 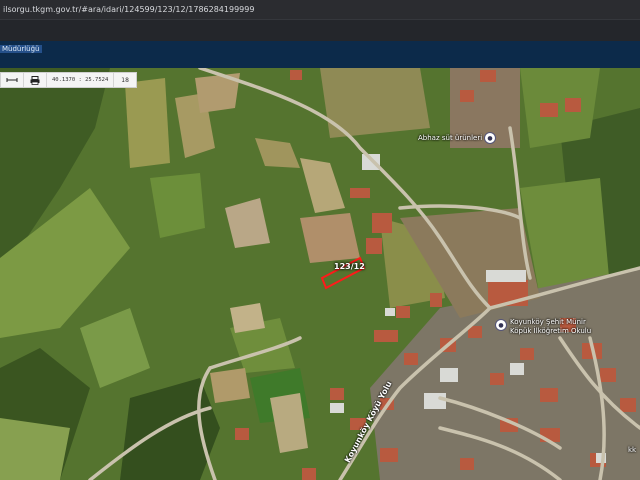 What do you see at coordinates (551, 331) in the screenshot?
I see `poi-label-school-line2: Köpük İlköğretim Okulu` at bounding box center [551, 331].